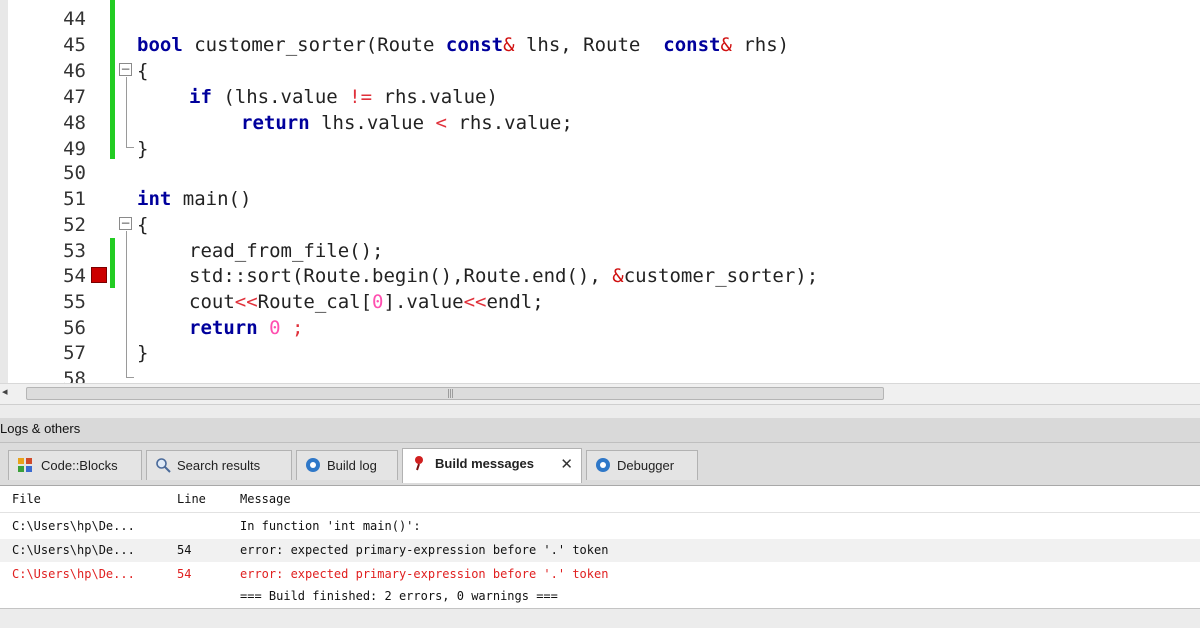 This screenshot has width=1200, height=628. What do you see at coordinates (600, 618) in the screenshot?
I see `status-bar` at bounding box center [600, 618].